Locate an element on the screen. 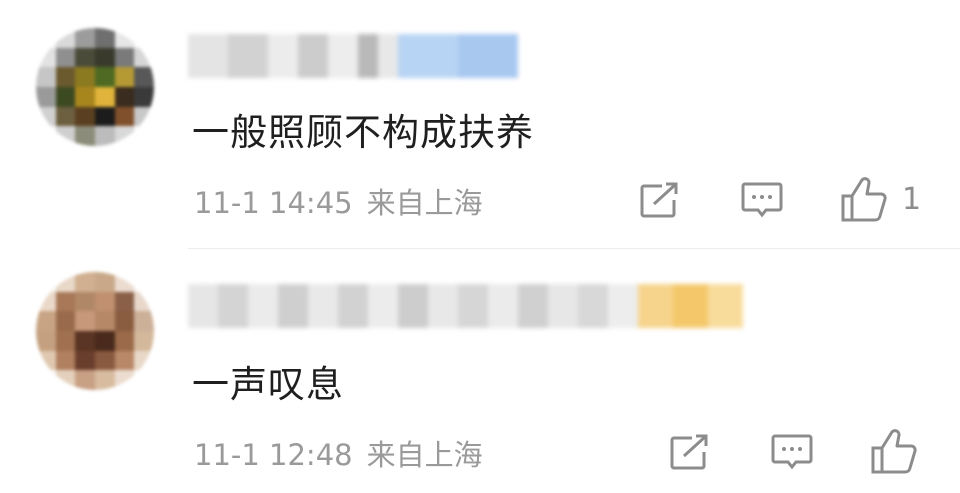 This screenshot has height=493, width=960. like-count: 1 is located at coordinates (912, 199).